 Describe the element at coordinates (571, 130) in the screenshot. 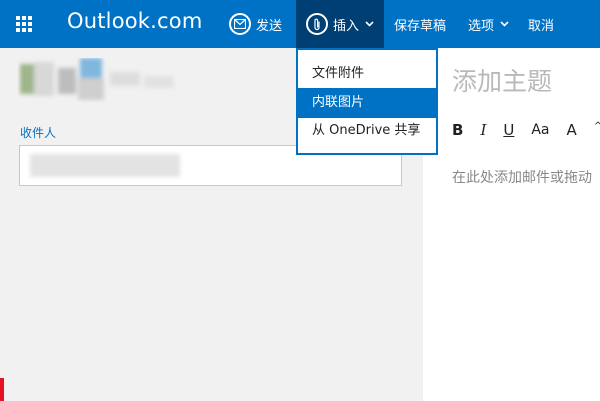

I see `grow-font-label: A` at that location.